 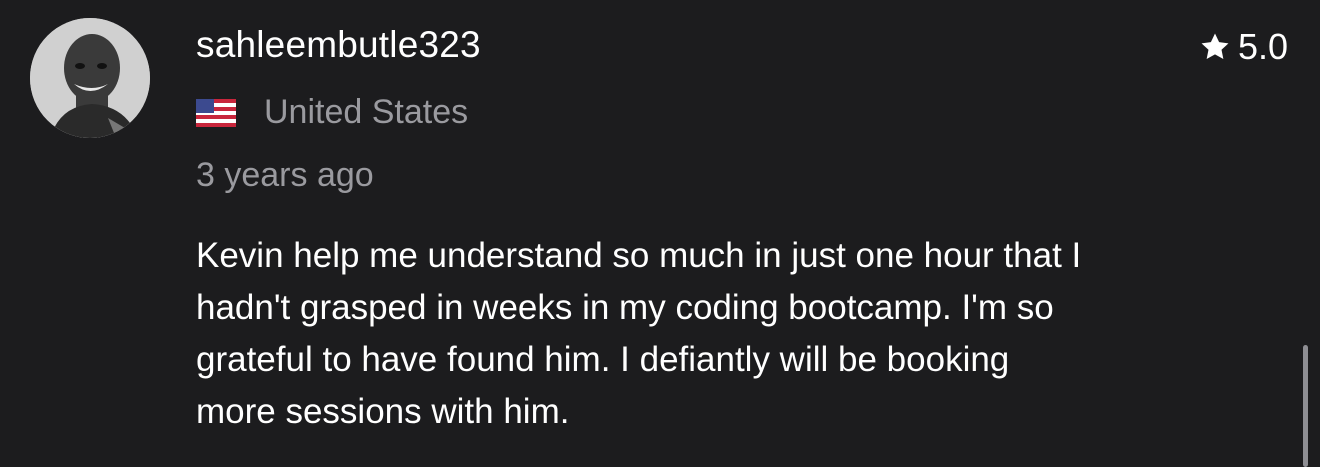 I want to click on reviewer-country: United States, so click(x=366, y=112).